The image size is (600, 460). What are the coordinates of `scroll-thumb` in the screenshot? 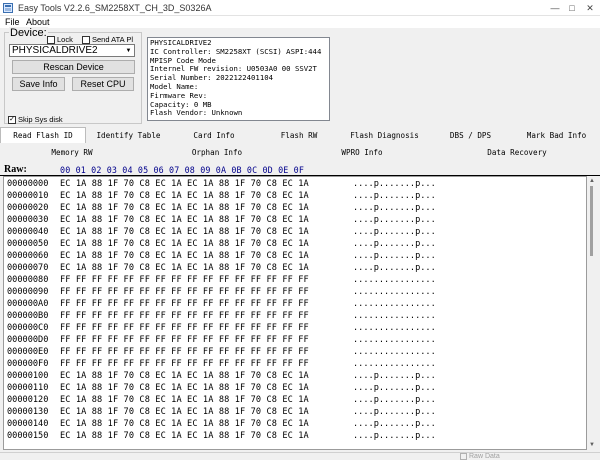 It's located at (591, 221).